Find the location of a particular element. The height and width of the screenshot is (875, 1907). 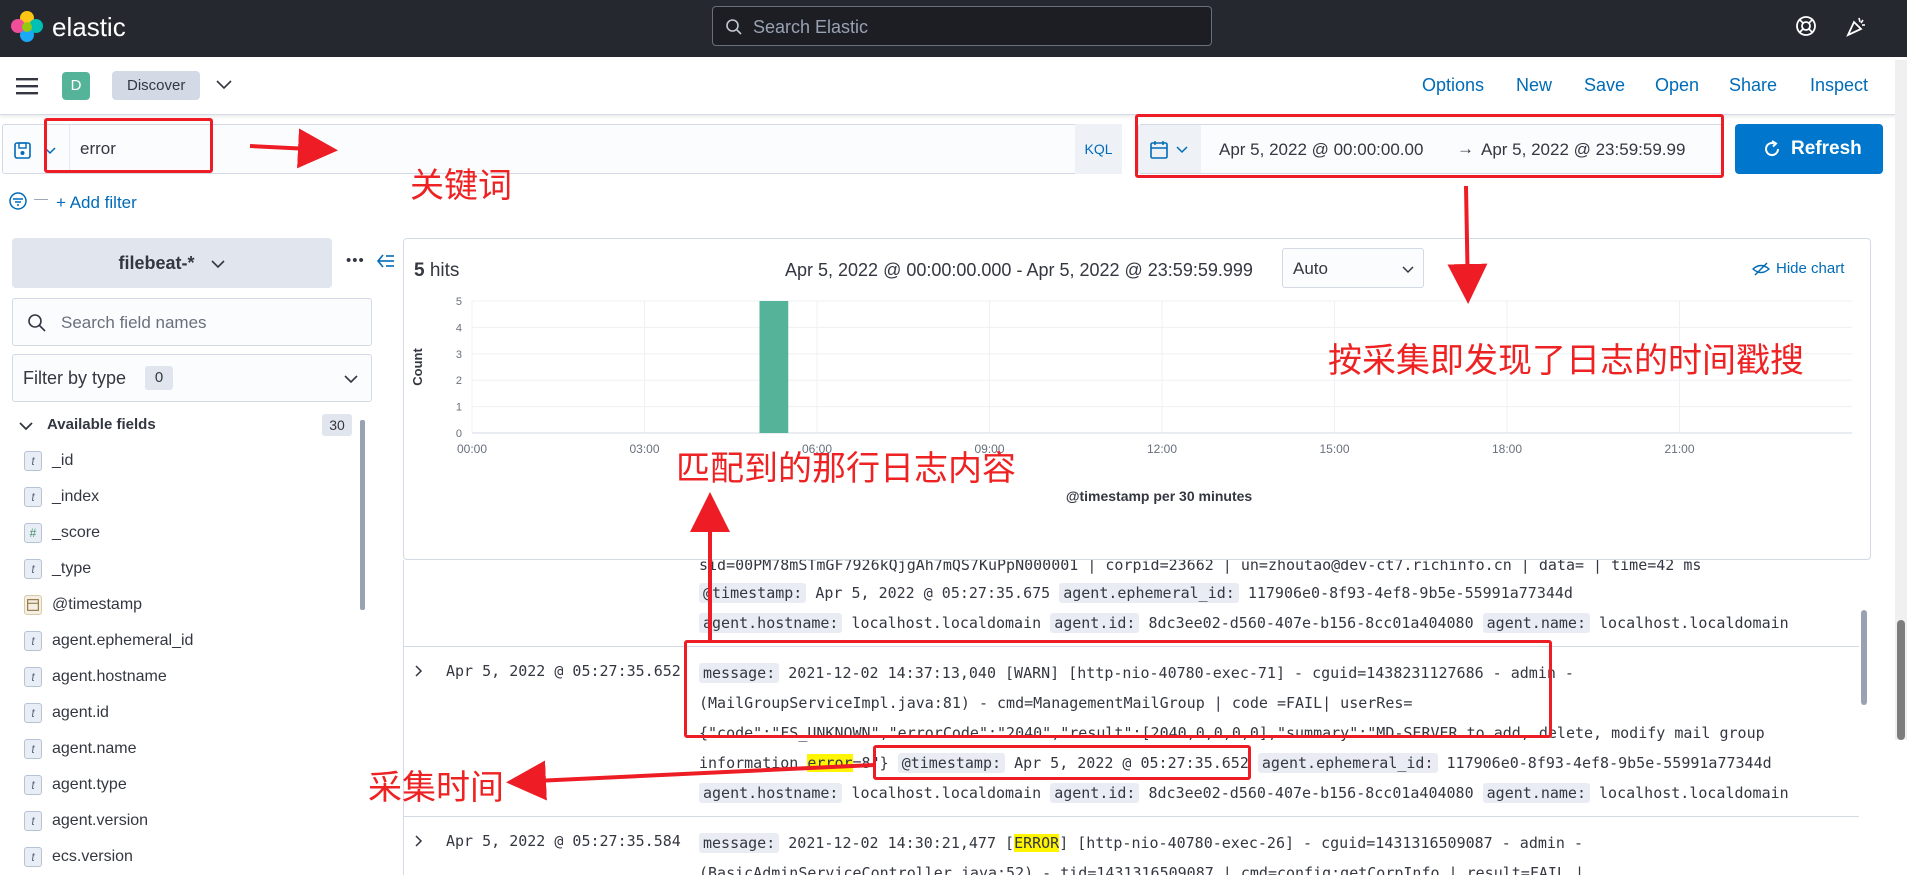

y-tick-label: 5 is located at coordinates (459, 302).